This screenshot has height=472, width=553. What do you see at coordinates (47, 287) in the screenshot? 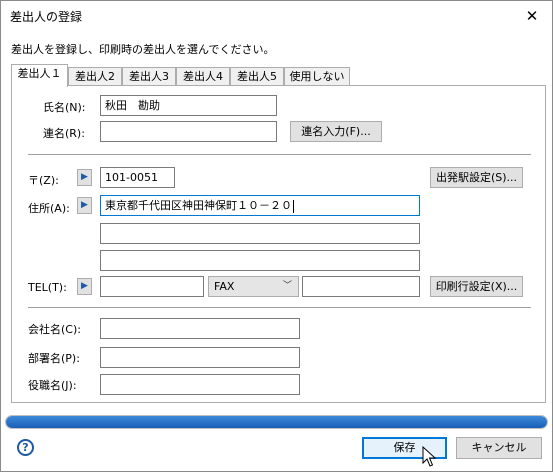
I see `tel-label: TEL(T):` at bounding box center [47, 287].